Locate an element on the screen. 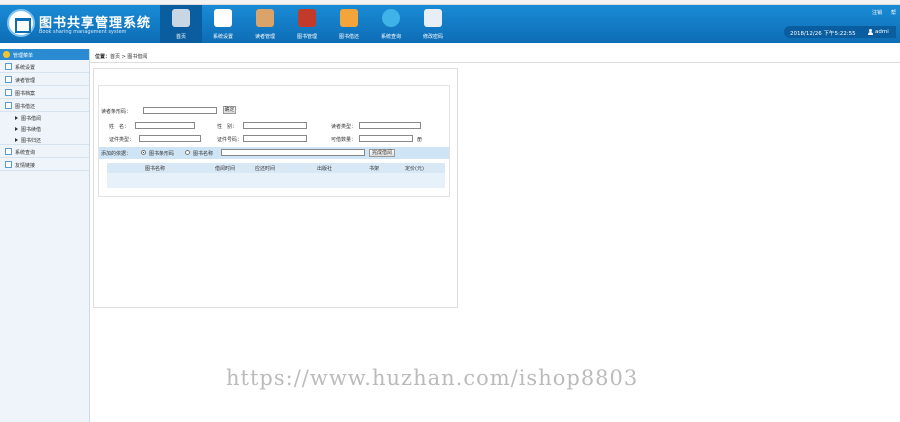 The height and width of the screenshot is (422, 900). nav-book-borrow-return: 图书借还 is located at coordinates (349, 24).